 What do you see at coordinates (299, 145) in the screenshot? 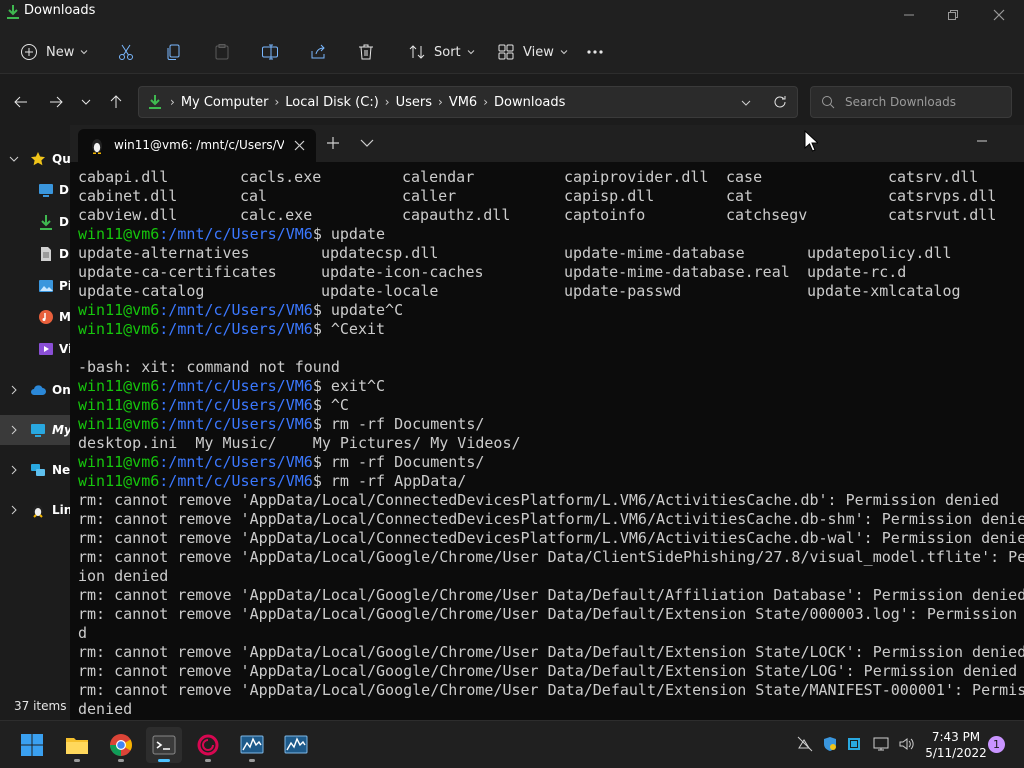
I see `close-tab-icon` at bounding box center [299, 145].